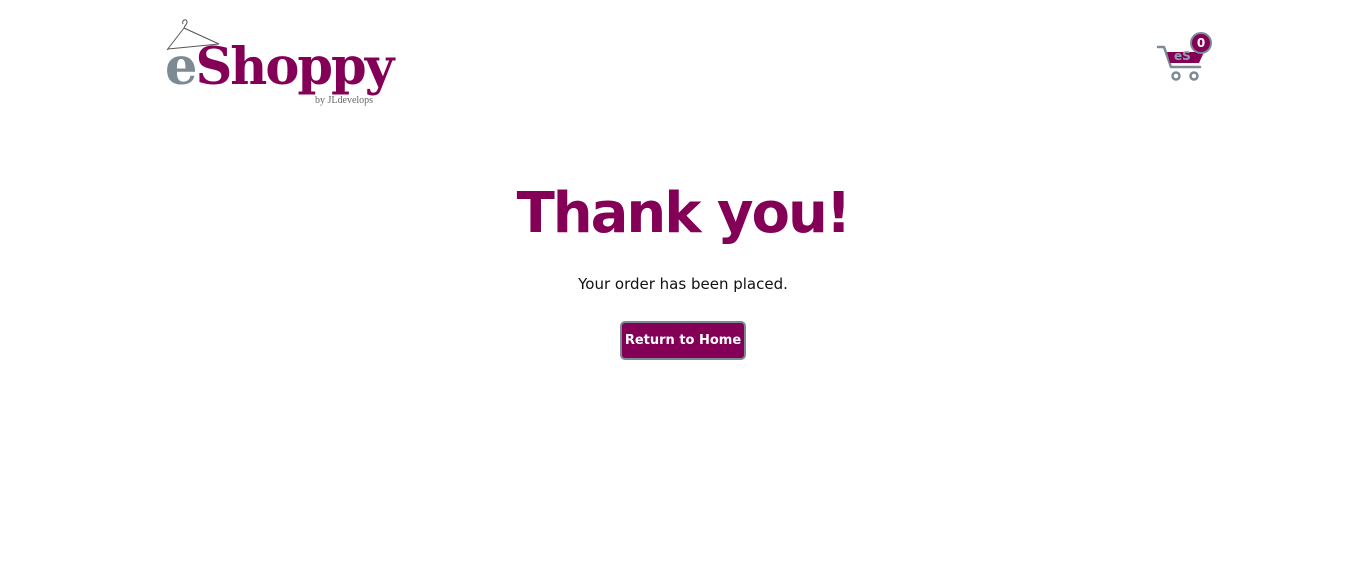  I want to click on logo-wordmark: eShoppy, so click(279, 67).